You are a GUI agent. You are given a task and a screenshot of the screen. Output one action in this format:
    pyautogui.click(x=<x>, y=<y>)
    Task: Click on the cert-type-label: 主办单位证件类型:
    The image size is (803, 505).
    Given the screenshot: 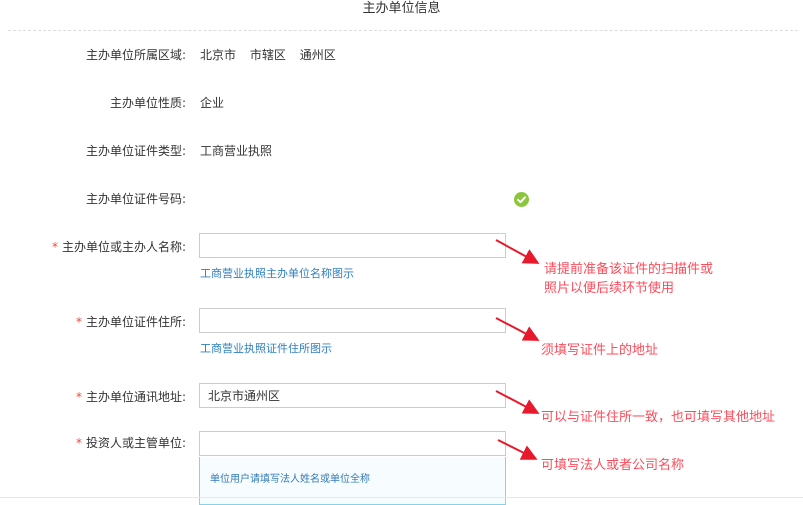 What is the action you would take?
    pyautogui.click(x=135, y=151)
    